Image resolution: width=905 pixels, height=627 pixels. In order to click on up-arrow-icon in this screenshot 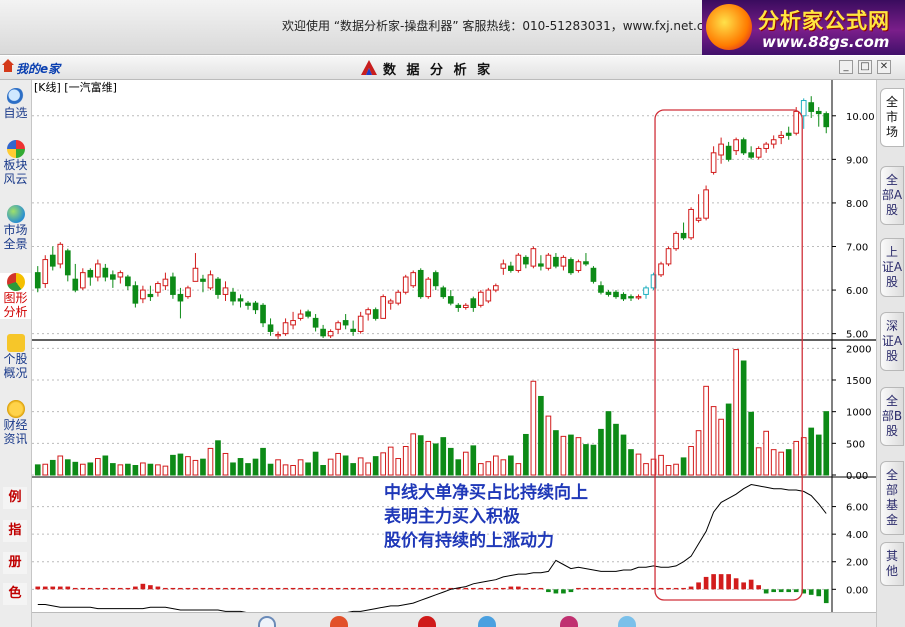, I will do `click(427, 621)`.